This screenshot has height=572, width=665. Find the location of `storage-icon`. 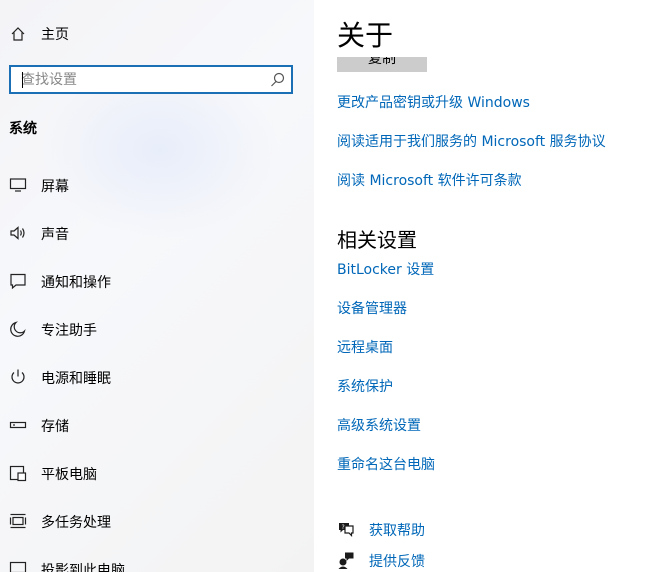

storage-icon is located at coordinates (18, 425).